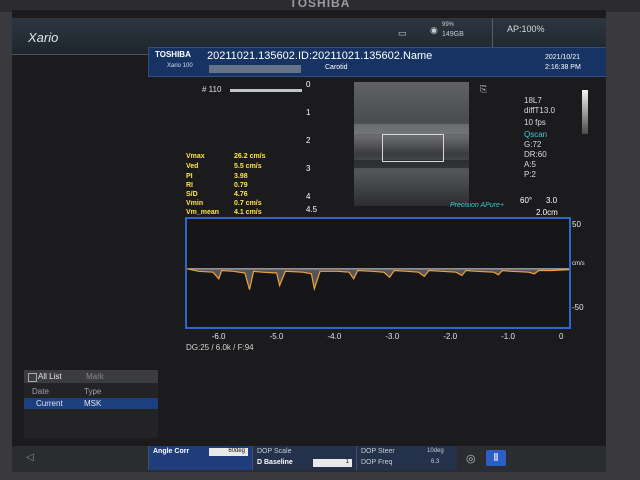 The width and height of the screenshot is (640, 480). What do you see at coordinates (561, 336) in the screenshot?
I see `x-tick-label: 0` at bounding box center [561, 336].